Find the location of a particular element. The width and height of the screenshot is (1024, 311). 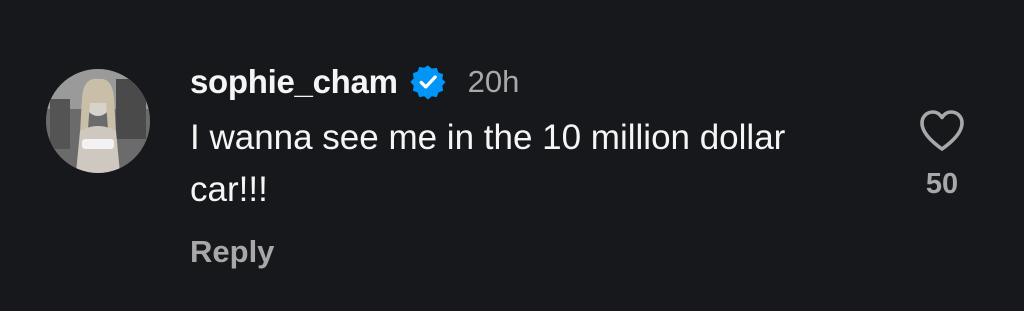

avatar-image is located at coordinates (98, 121).